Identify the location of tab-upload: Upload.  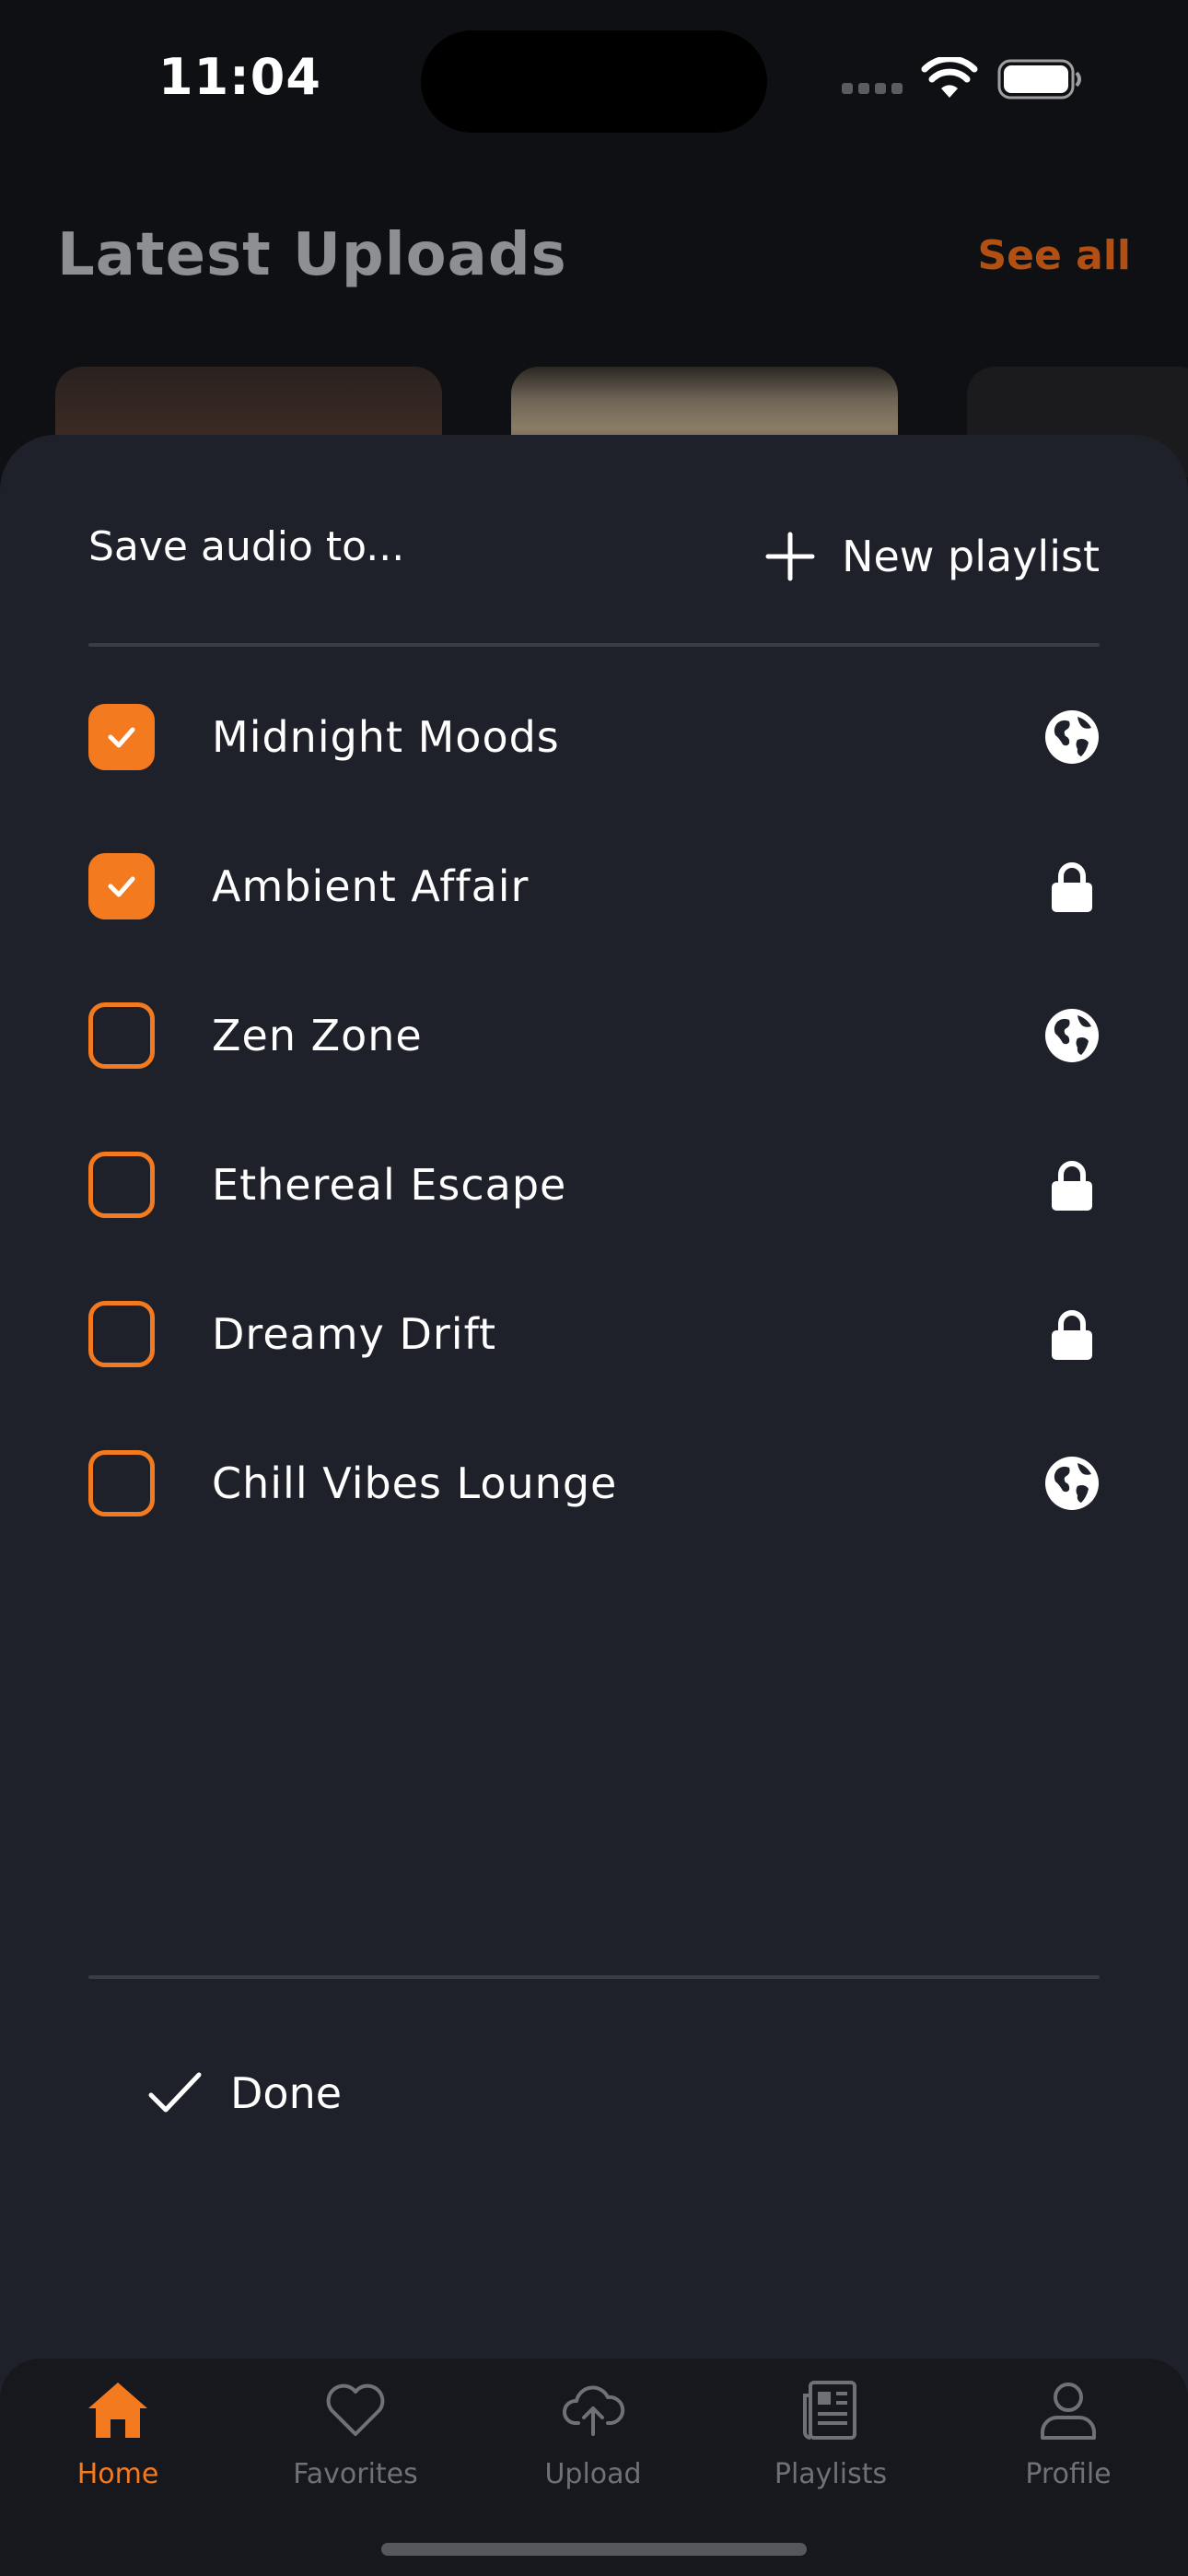
(593, 2446).